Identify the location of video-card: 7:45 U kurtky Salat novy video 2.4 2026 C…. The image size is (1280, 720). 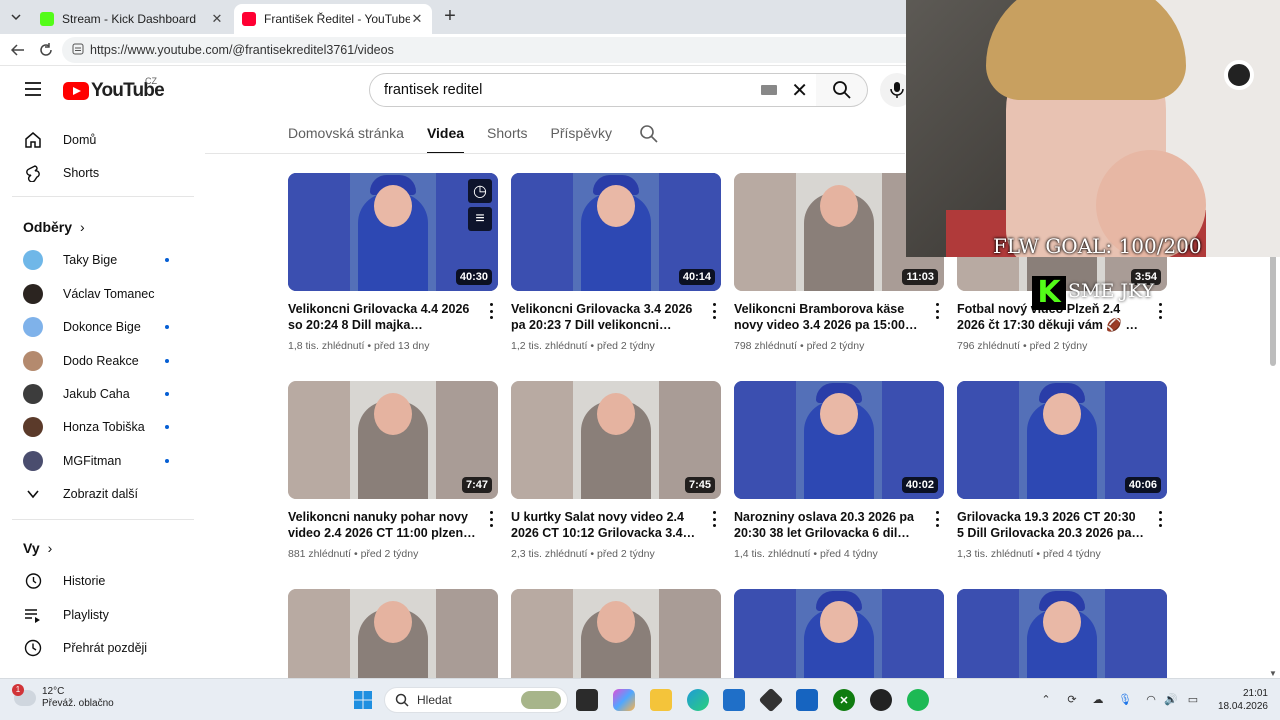
(616, 470).